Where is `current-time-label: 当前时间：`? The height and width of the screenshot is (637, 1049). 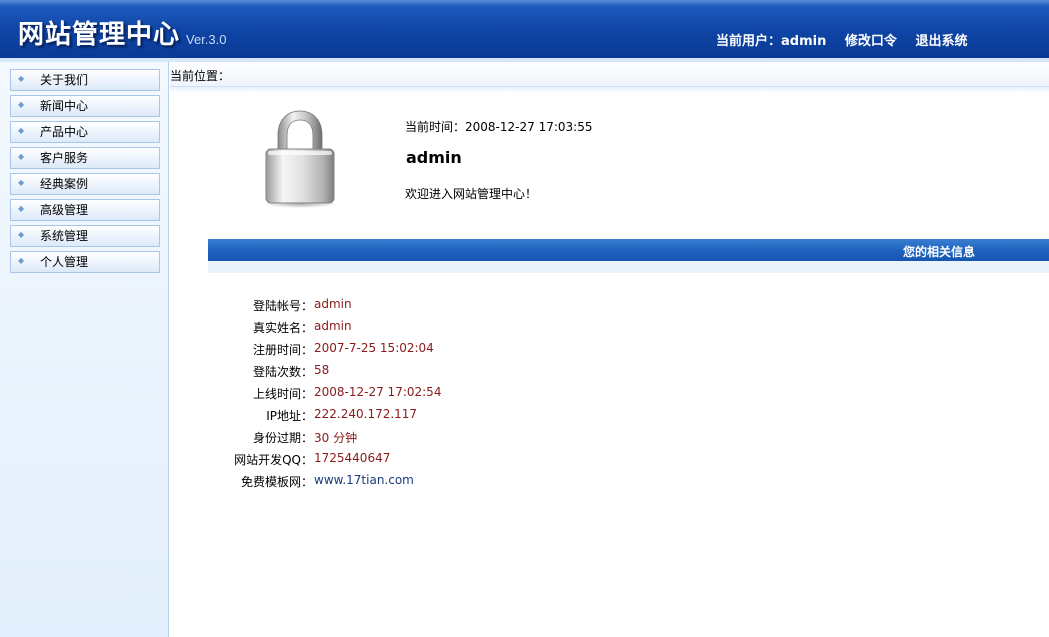 current-time-label: 当前时间： is located at coordinates (435, 127).